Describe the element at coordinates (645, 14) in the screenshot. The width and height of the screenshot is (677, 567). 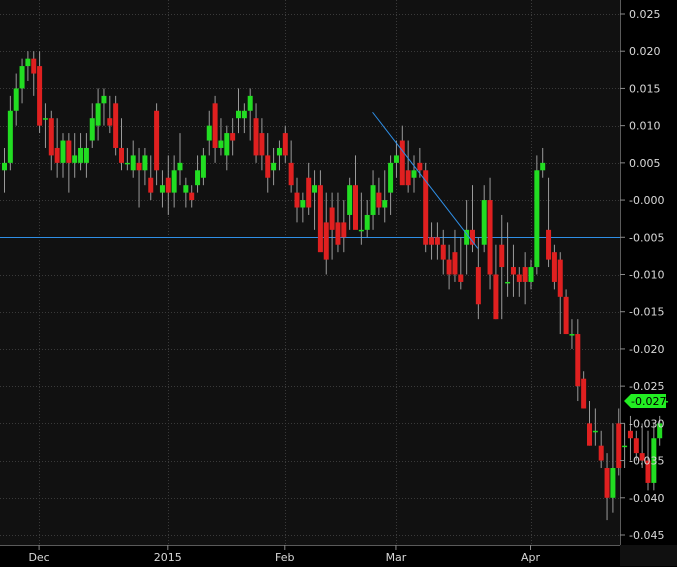
I see `y-tick-label: 0.025` at that location.